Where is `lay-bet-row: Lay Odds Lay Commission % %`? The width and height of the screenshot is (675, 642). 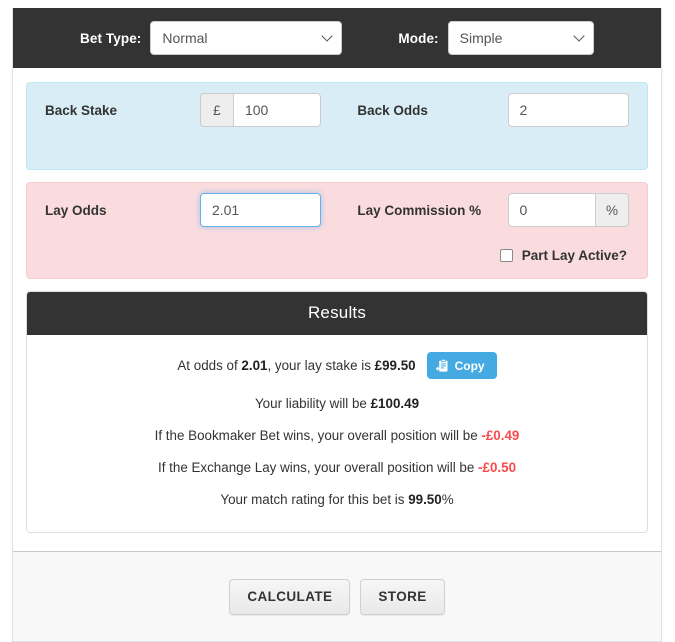 lay-bet-row: Lay Odds Lay Commission % % is located at coordinates (337, 210).